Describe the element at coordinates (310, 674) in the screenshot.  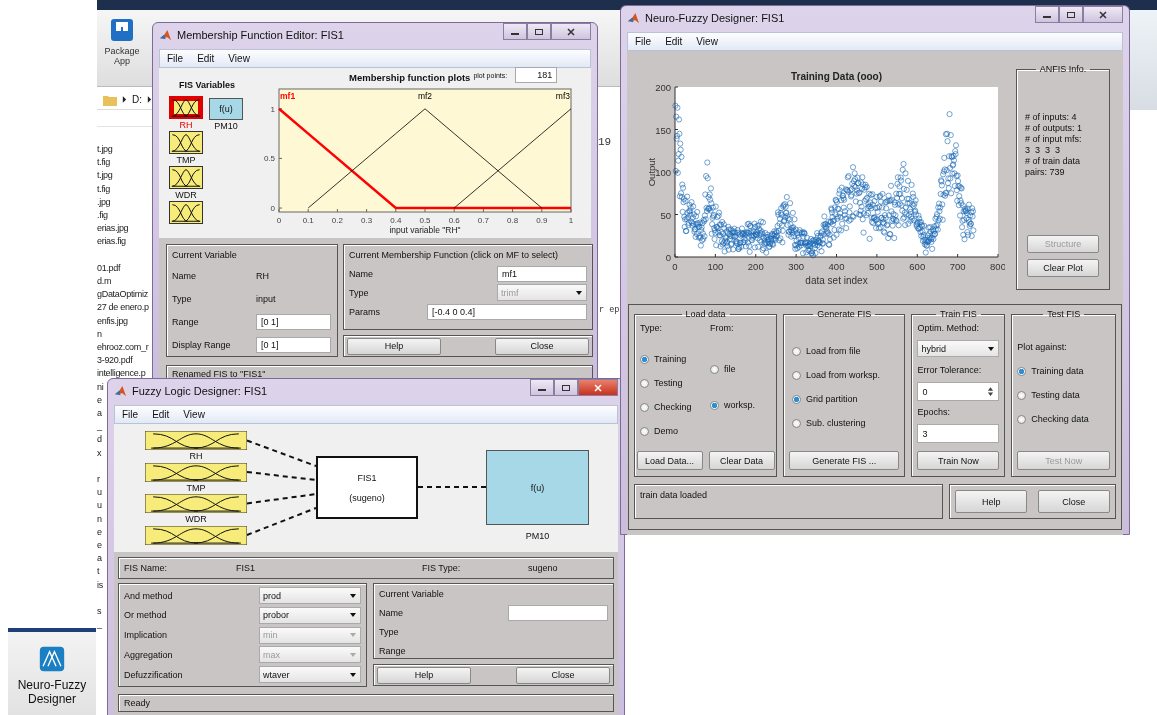
I see `dropdown: wtaver` at that location.